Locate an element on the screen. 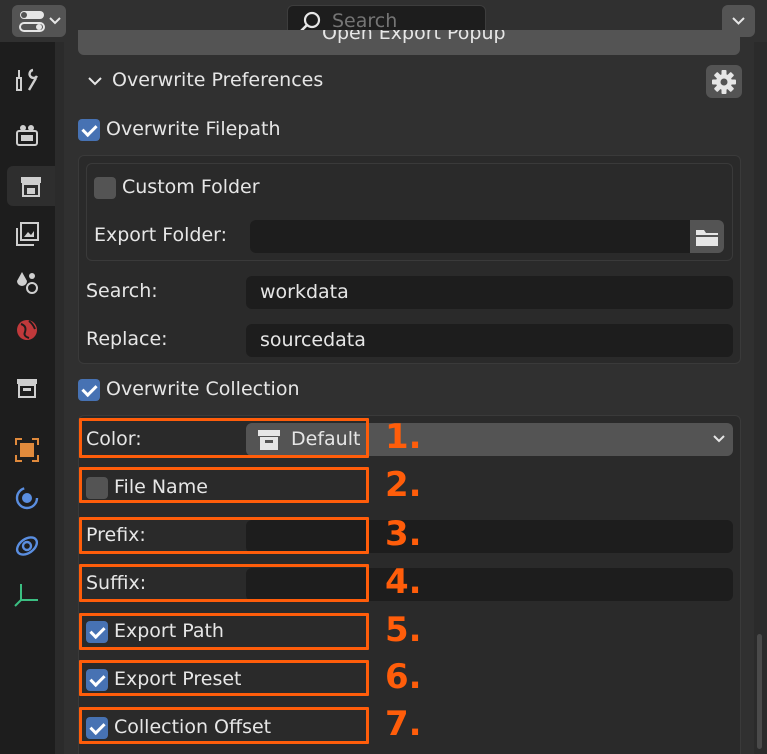 This screenshot has height=754, width=767. object-icon is located at coordinates (27, 450).